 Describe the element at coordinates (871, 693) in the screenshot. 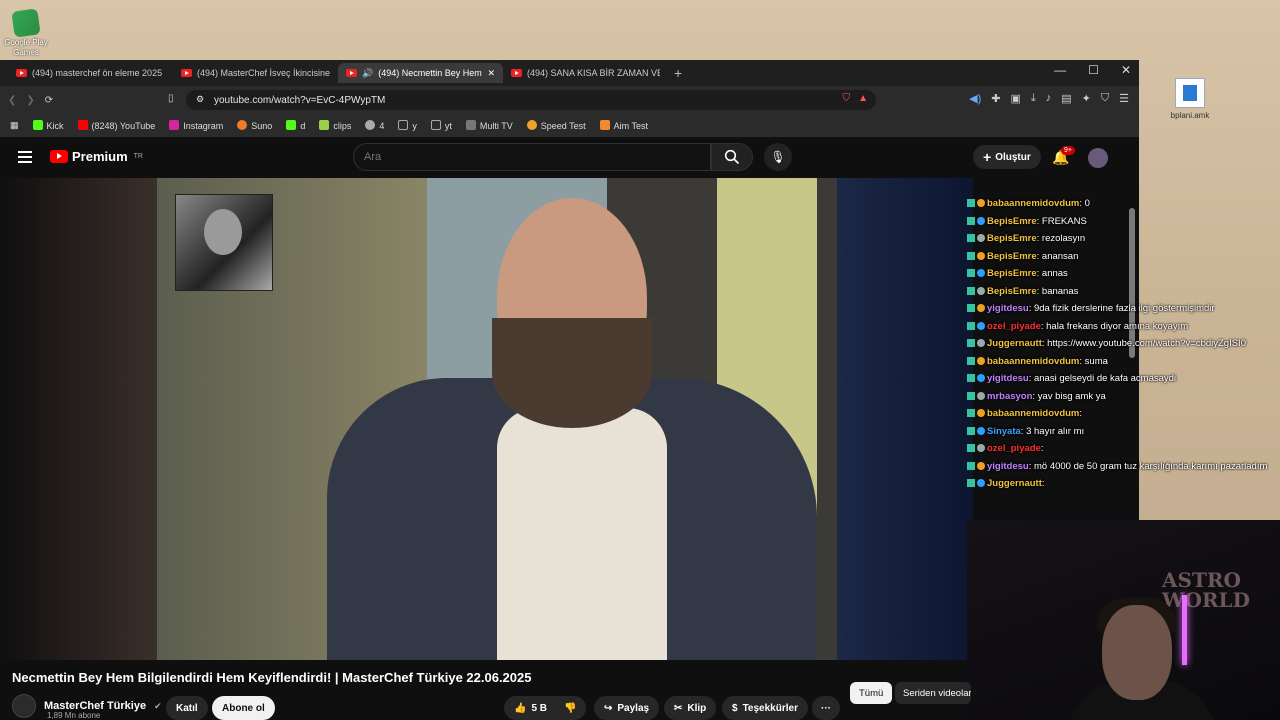

I see `filter-chip-all: Tümü` at that location.